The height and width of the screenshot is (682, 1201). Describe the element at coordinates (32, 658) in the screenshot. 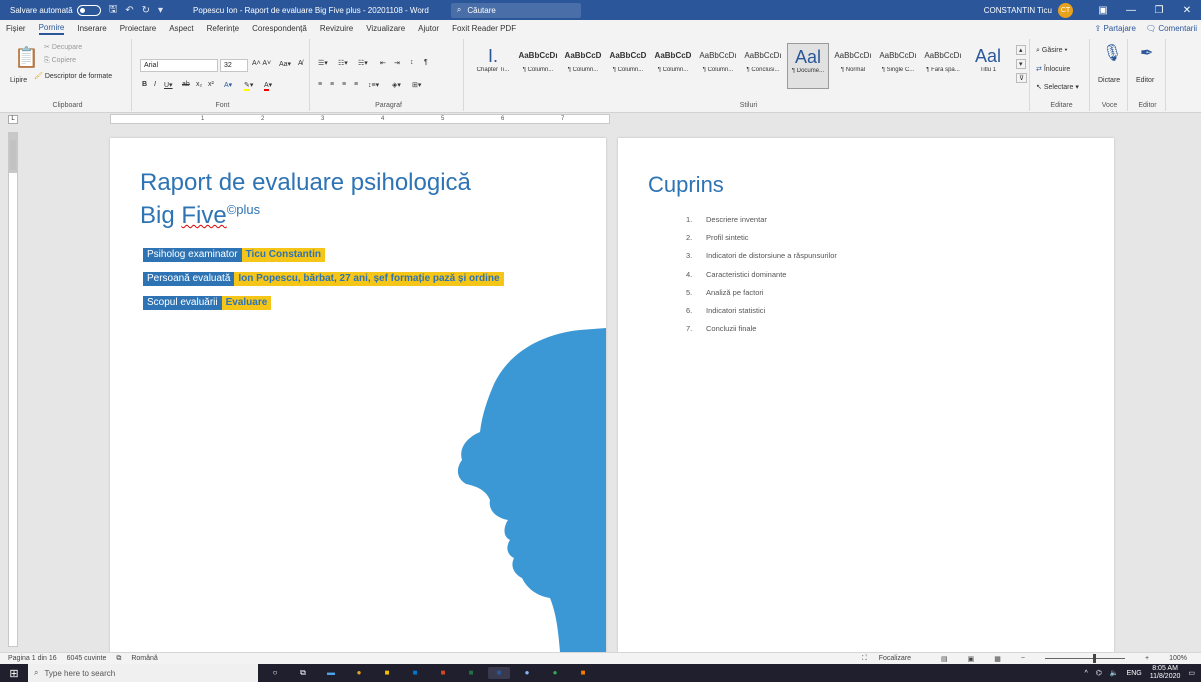

I see `page-count: Pagina 1 din 16` at that location.